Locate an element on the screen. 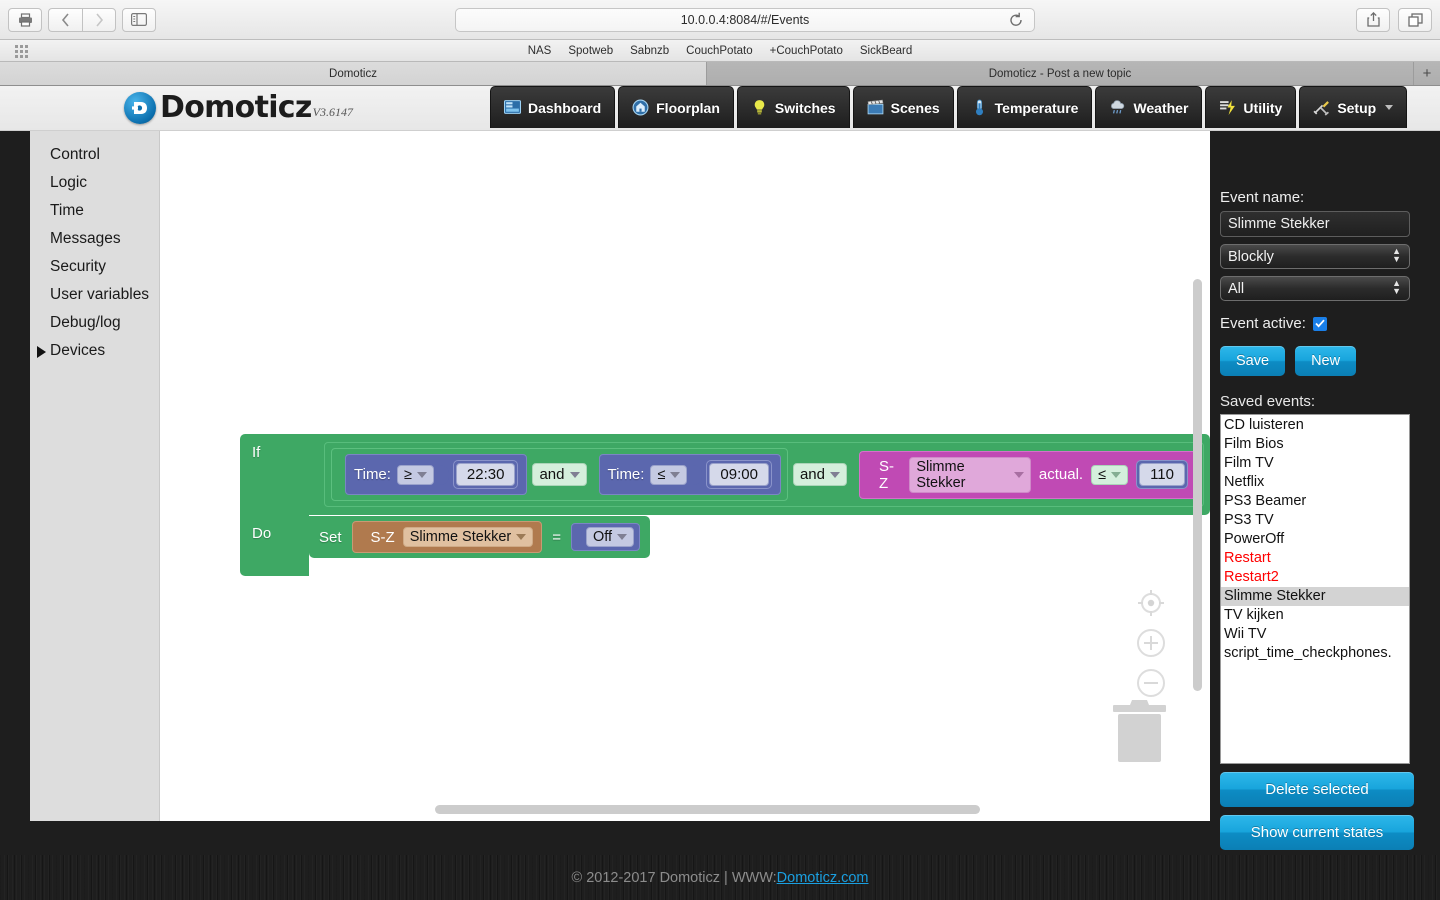 The image size is (1440, 900). checkmark-icon is located at coordinates (1320, 323).